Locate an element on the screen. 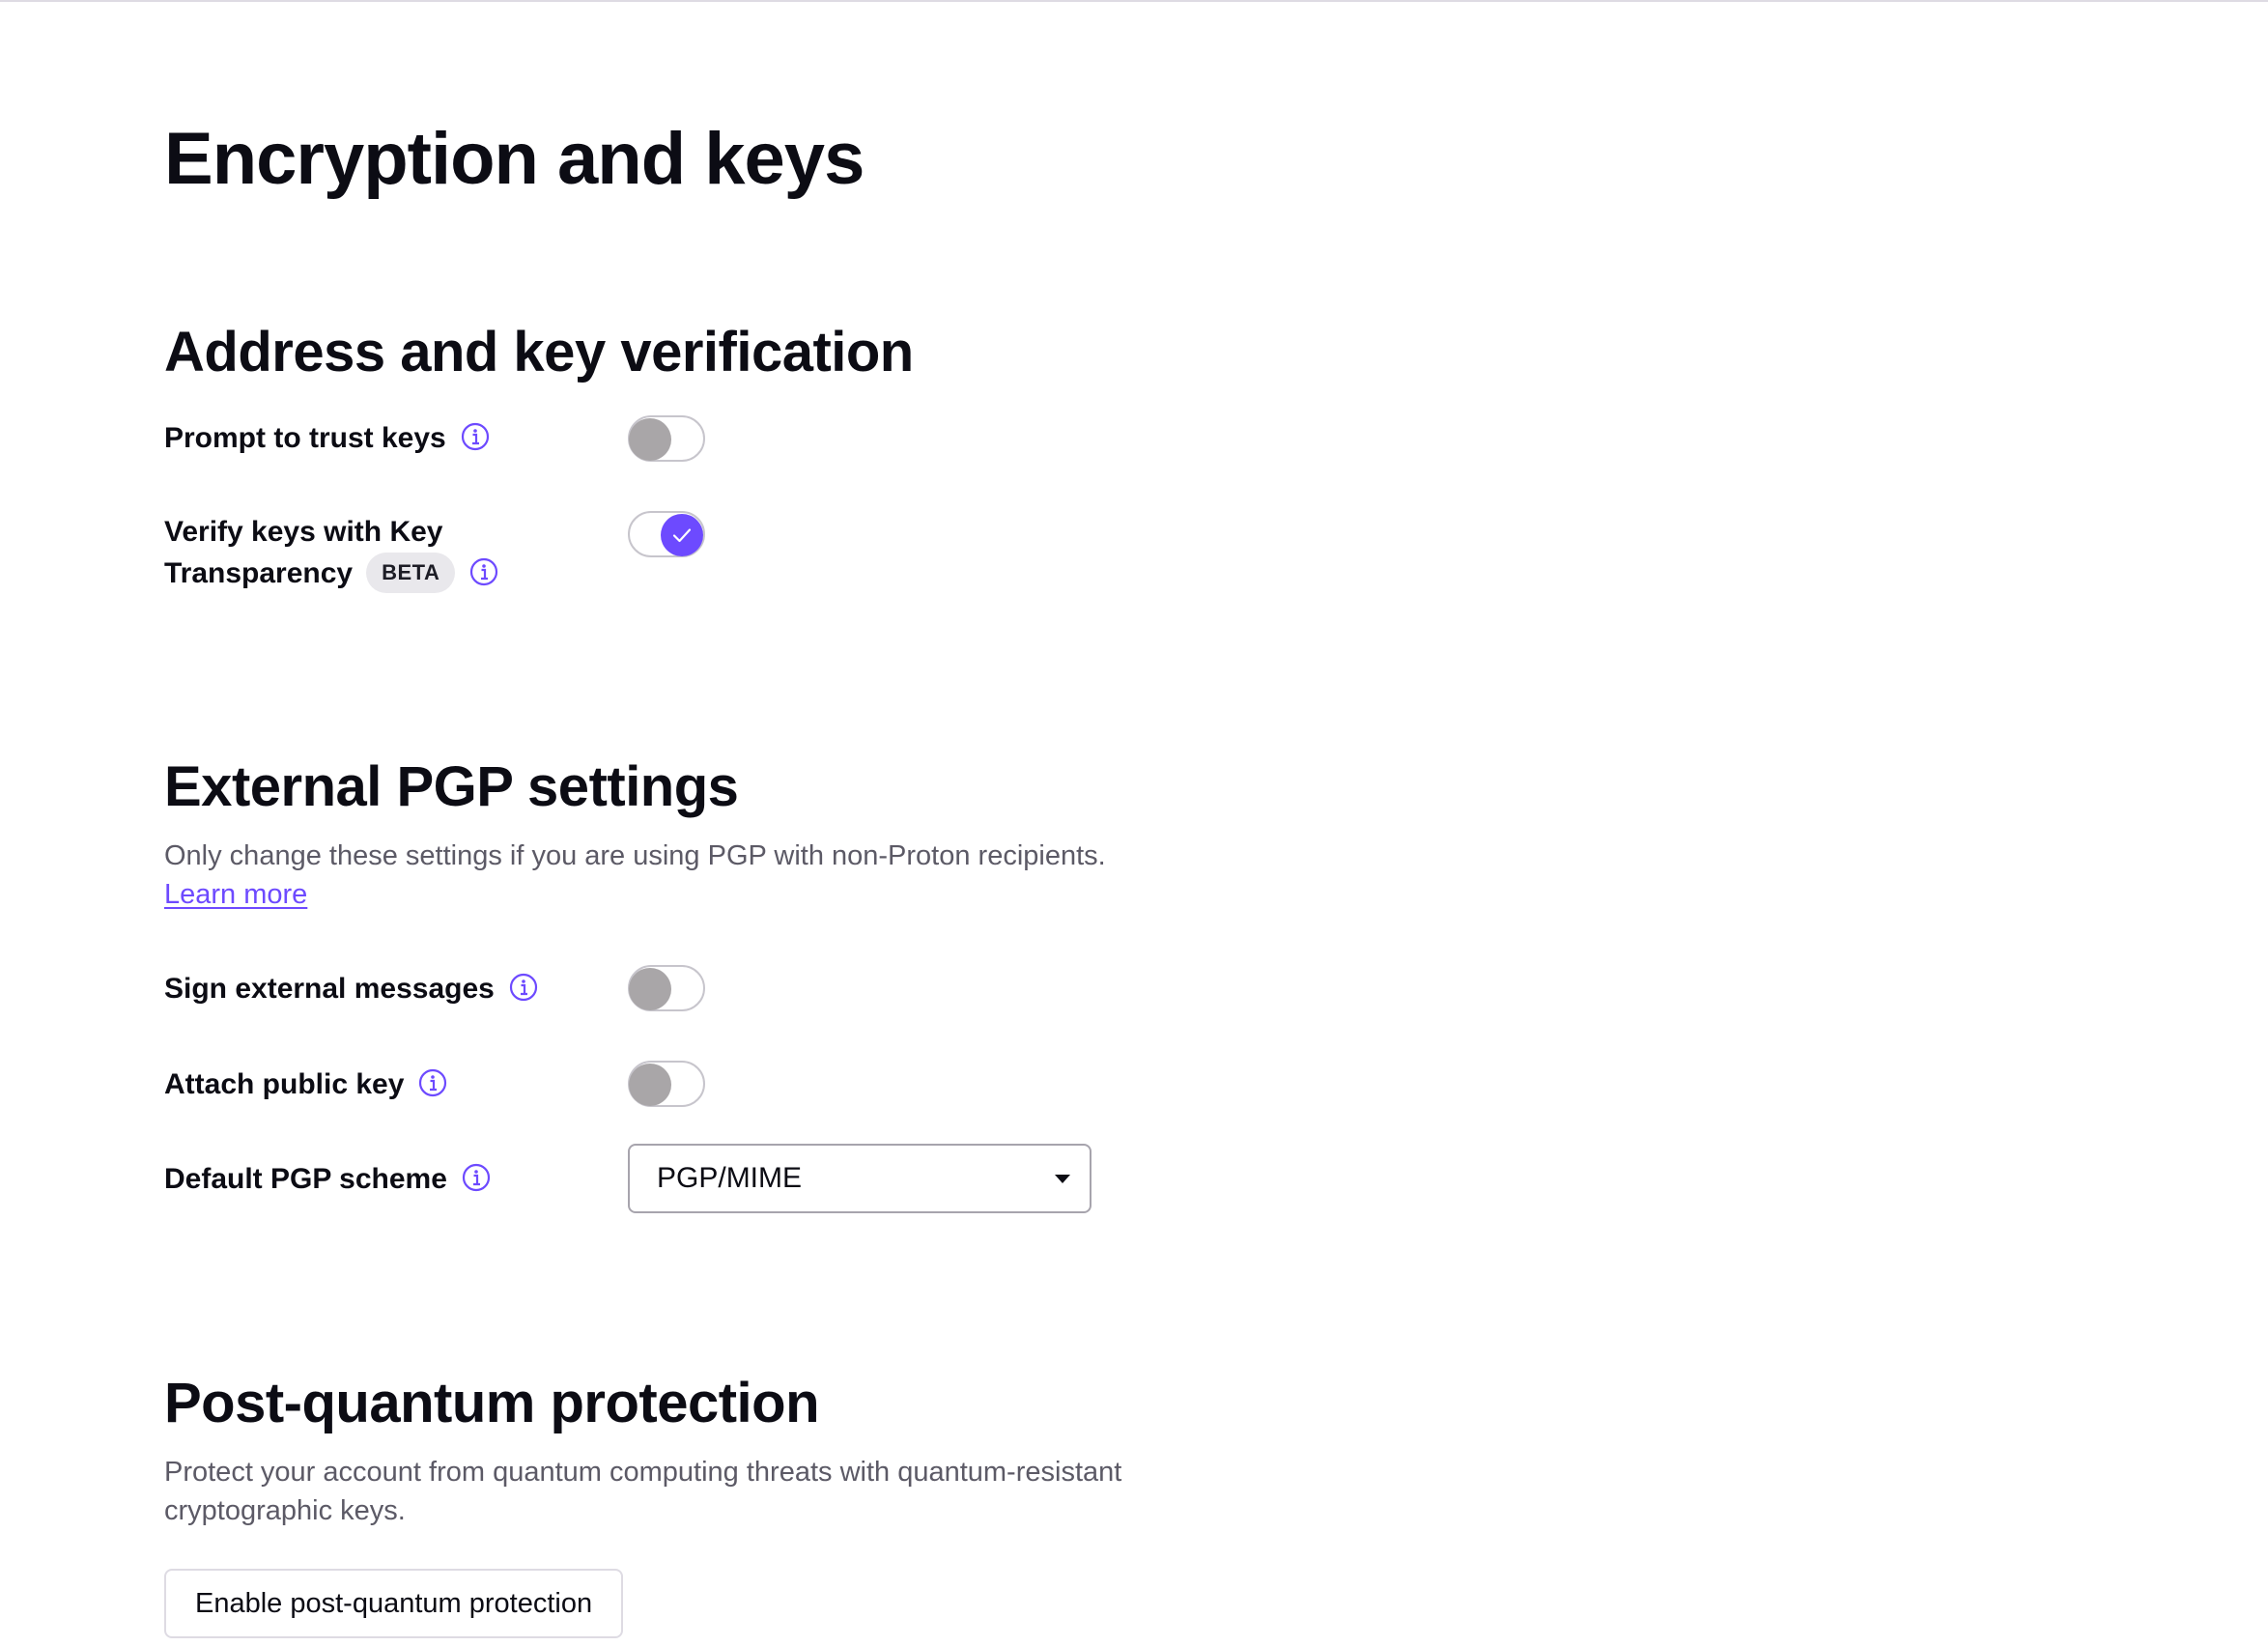 This screenshot has height=1646, width=2268. chevron-down-icon is located at coordinates (1062, 1179).